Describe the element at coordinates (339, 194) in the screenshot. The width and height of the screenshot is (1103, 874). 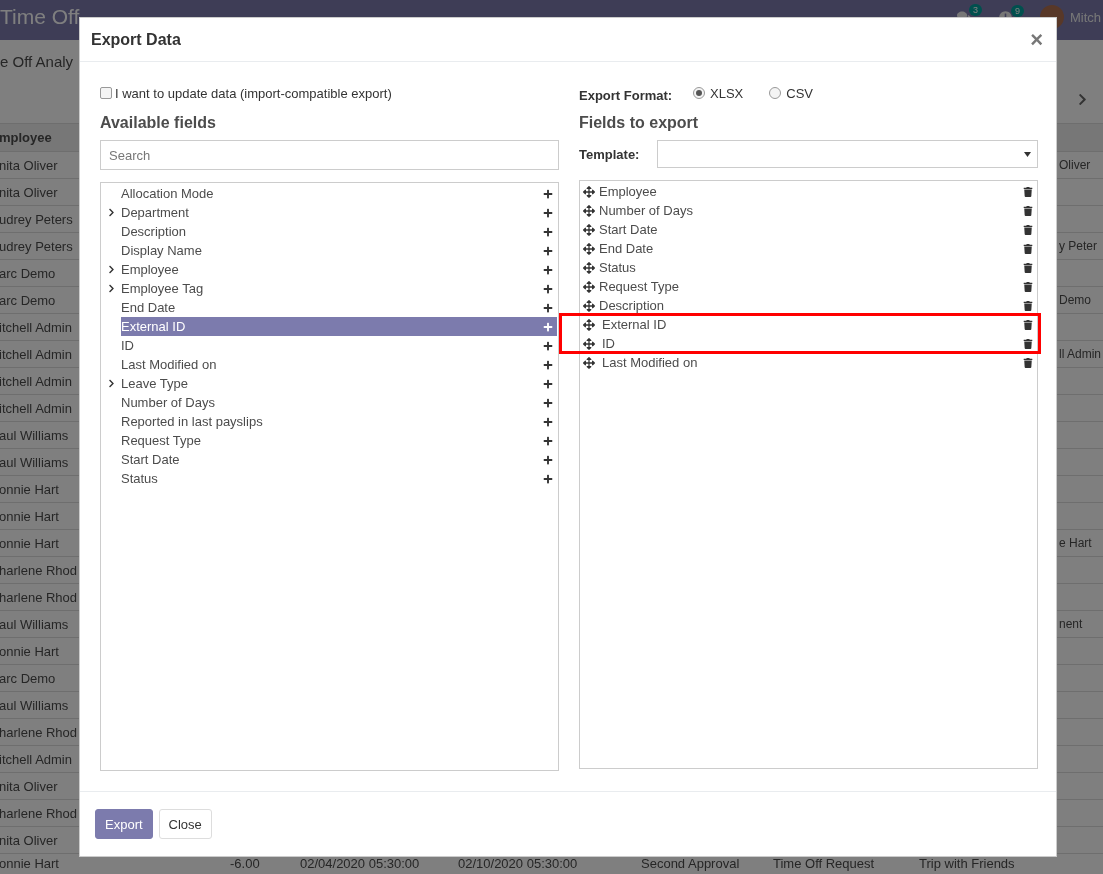
I see `field-item: Allocation Mode` at that location.